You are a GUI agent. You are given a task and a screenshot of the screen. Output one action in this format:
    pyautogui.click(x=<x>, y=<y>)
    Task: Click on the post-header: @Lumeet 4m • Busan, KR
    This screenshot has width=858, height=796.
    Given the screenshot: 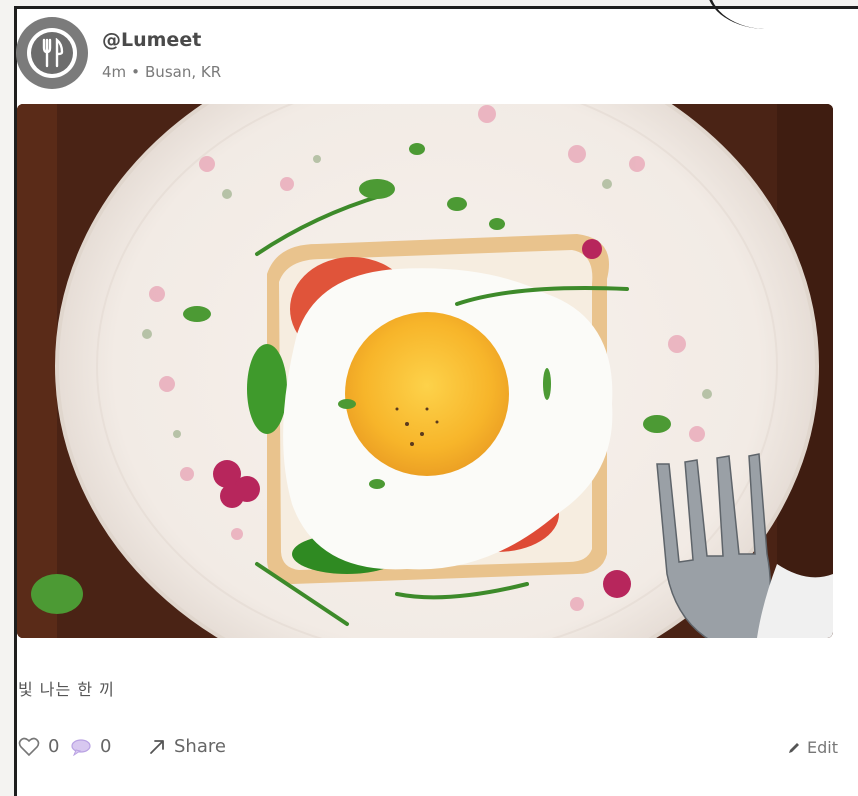 What is the action you would take?
    pyautogui.click(x=406, y=57)
    